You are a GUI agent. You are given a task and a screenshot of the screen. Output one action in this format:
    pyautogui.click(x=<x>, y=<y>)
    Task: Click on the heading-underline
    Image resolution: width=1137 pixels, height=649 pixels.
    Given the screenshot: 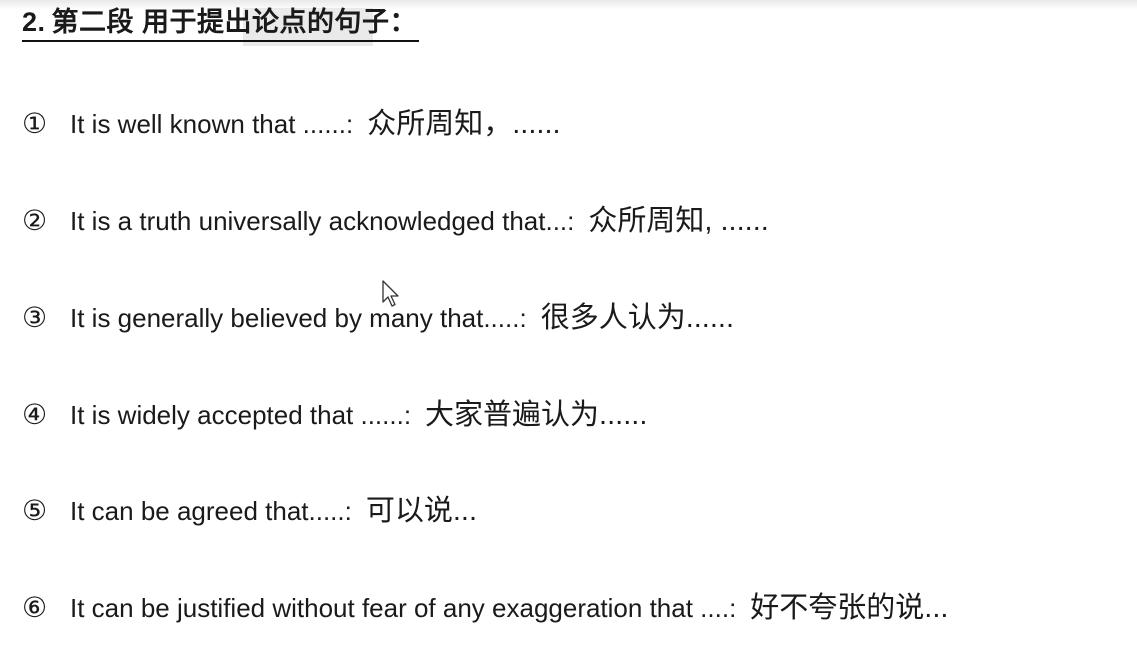 What is the action you would take?
    pyautogui.click(x=221, y=41)
    